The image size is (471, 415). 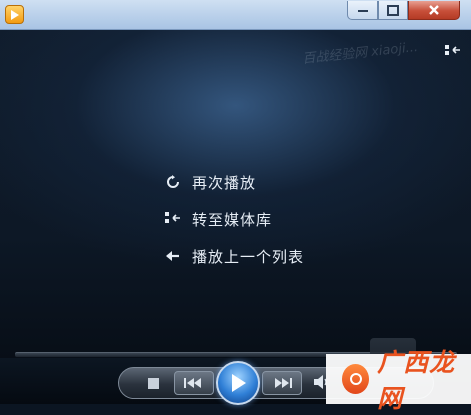 I want to click on title-bar, so click(x=235, y=15).